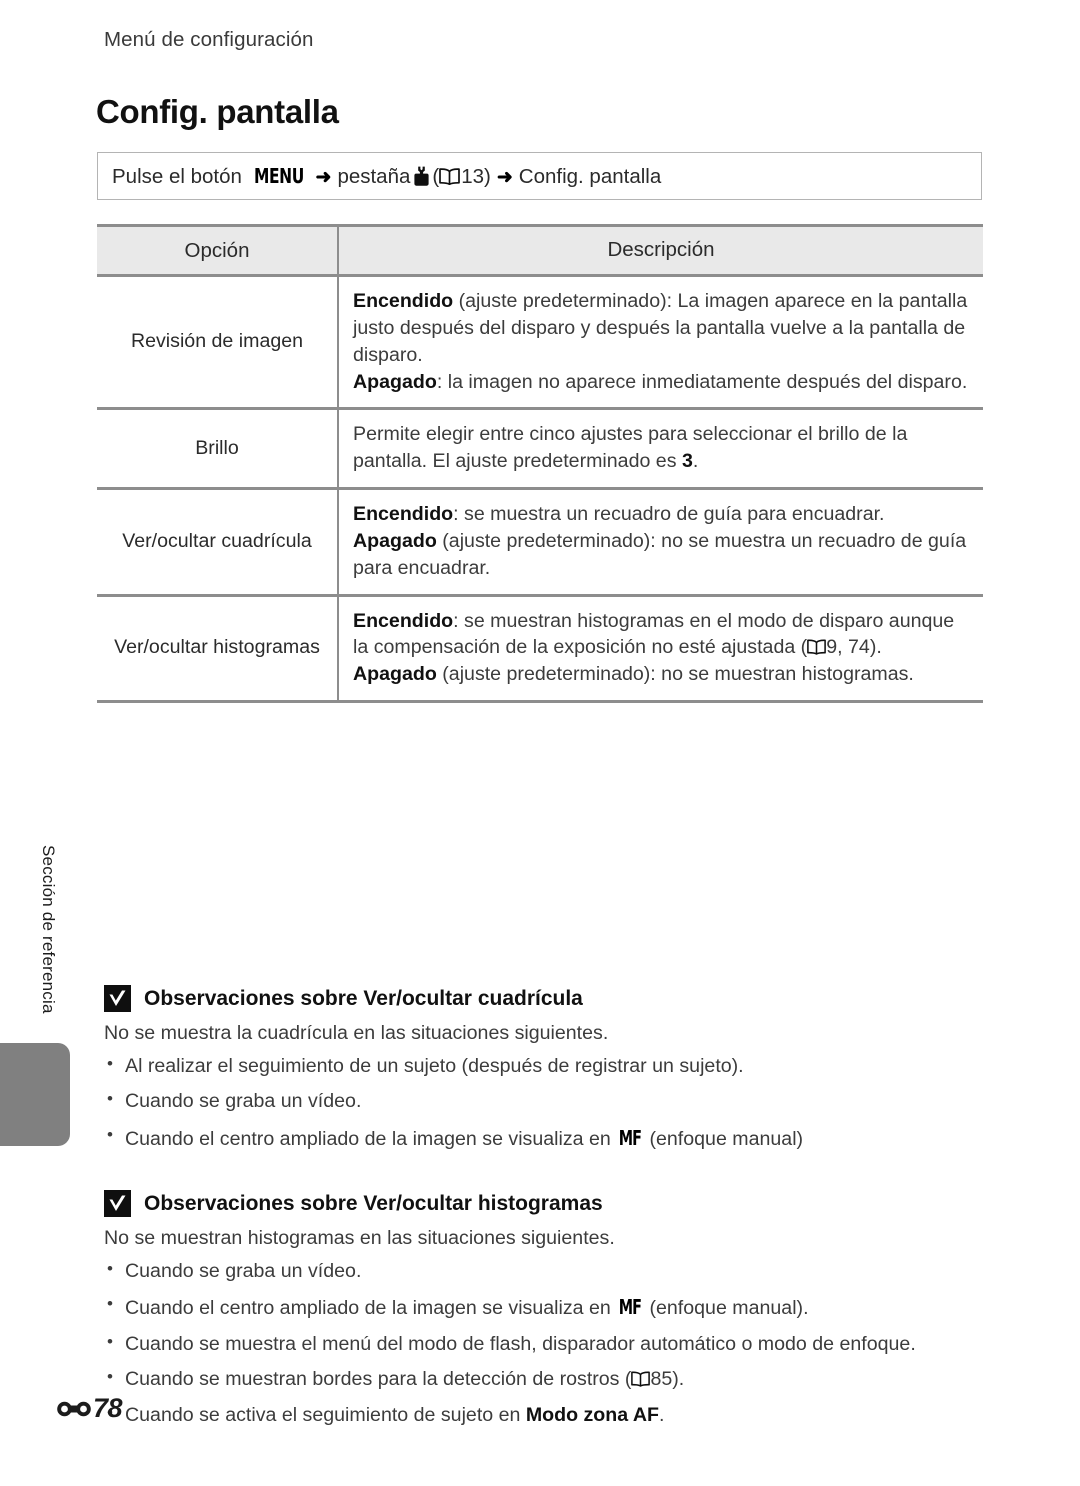 The height and width of the screenshot is (1486, 1080). I want to click on arrow-icon-2: ➜, so click(504, 177).